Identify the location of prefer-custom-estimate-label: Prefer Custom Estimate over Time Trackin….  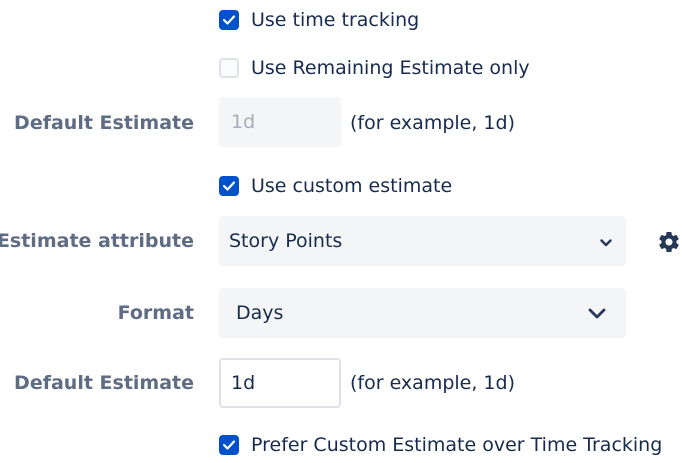
(457, 445).